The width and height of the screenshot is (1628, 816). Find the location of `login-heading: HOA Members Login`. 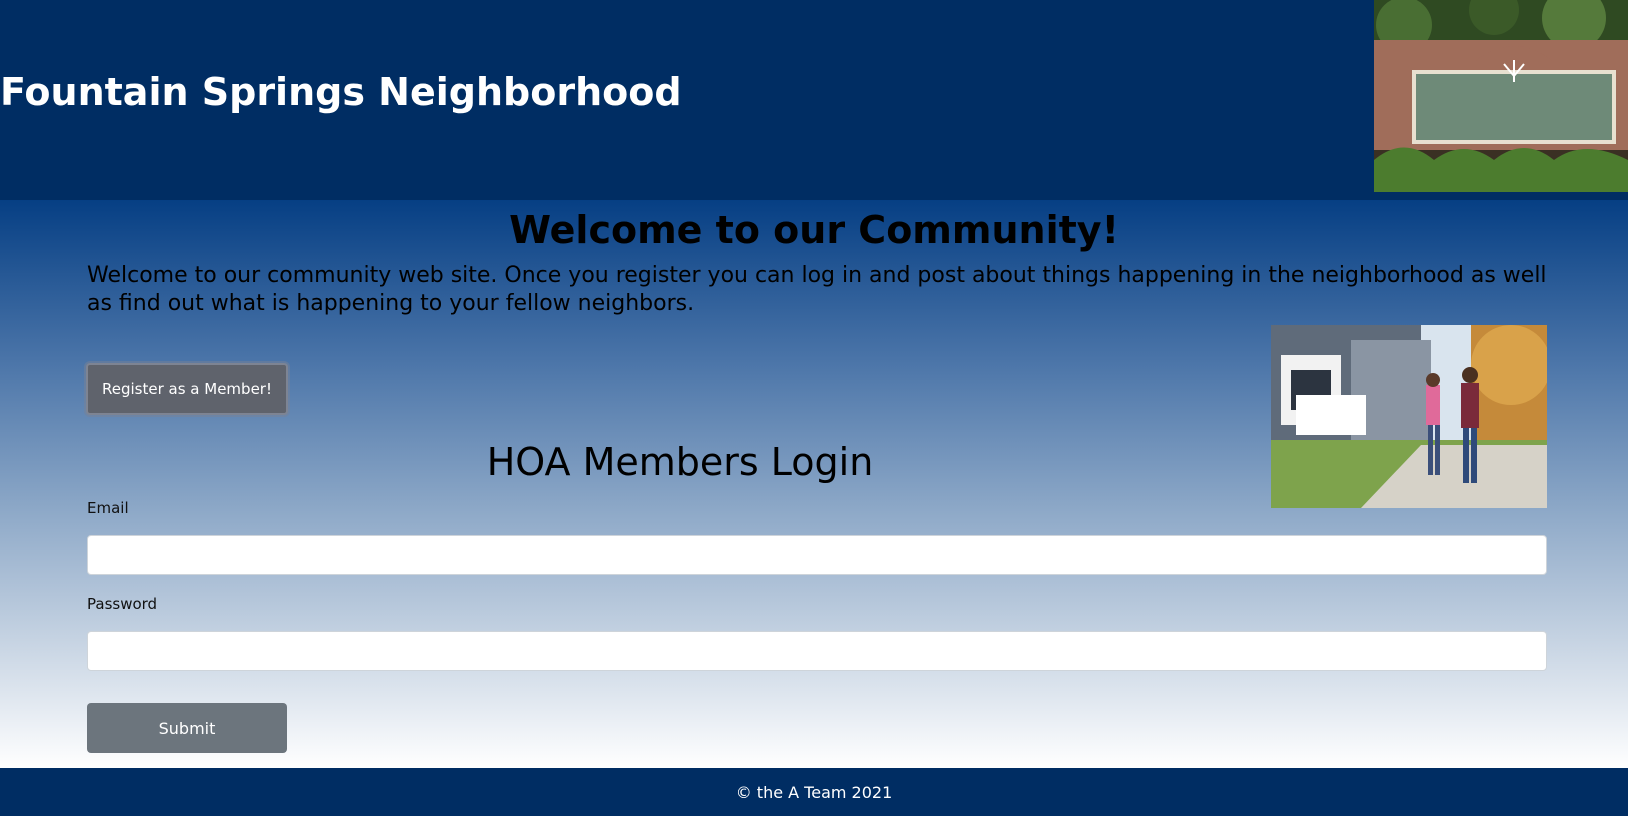

login-heading: HOA Members Login is located at coordinates (680, 462).